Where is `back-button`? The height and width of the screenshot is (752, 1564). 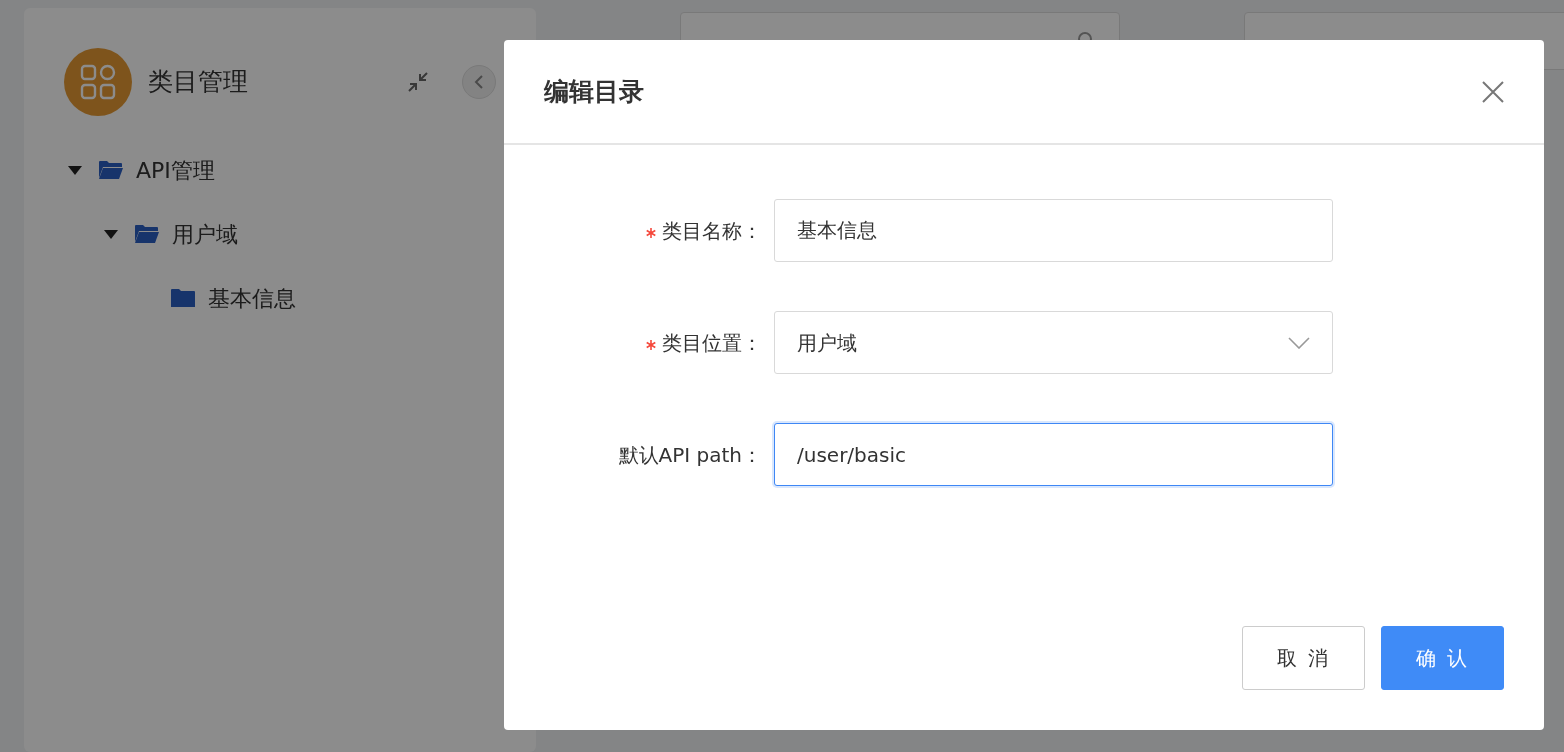 back-button is located at coordinates (479, 82).